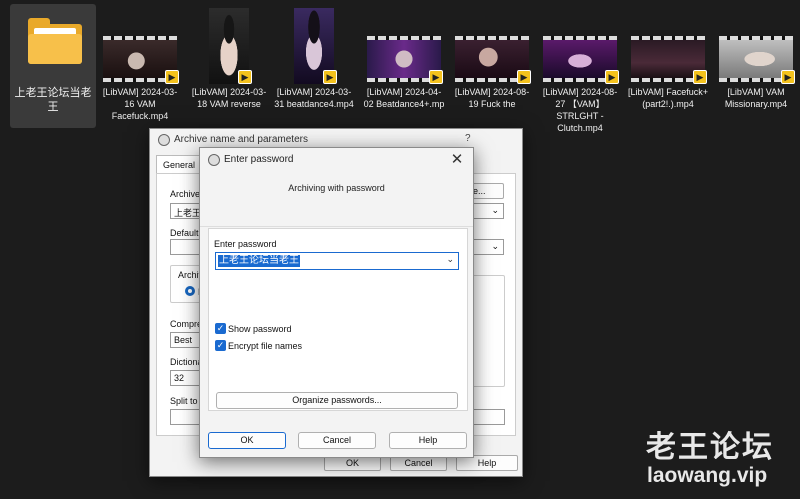  What do you see at coordinates (336, 188) in the screenshot?
I see `dialog-subtitle: Archiving with password` at bounding box center [336, 188].